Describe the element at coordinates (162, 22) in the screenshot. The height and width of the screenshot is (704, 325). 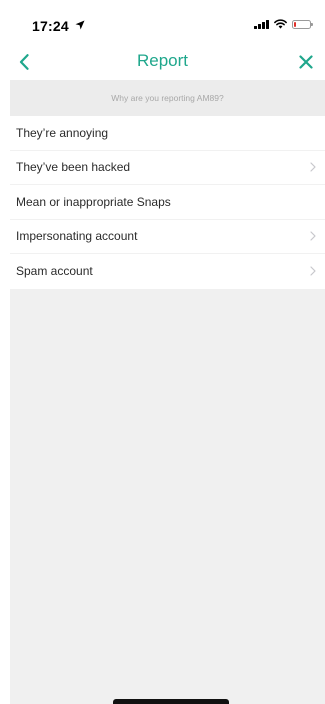
I see `status-bar: 17:24` at that location.